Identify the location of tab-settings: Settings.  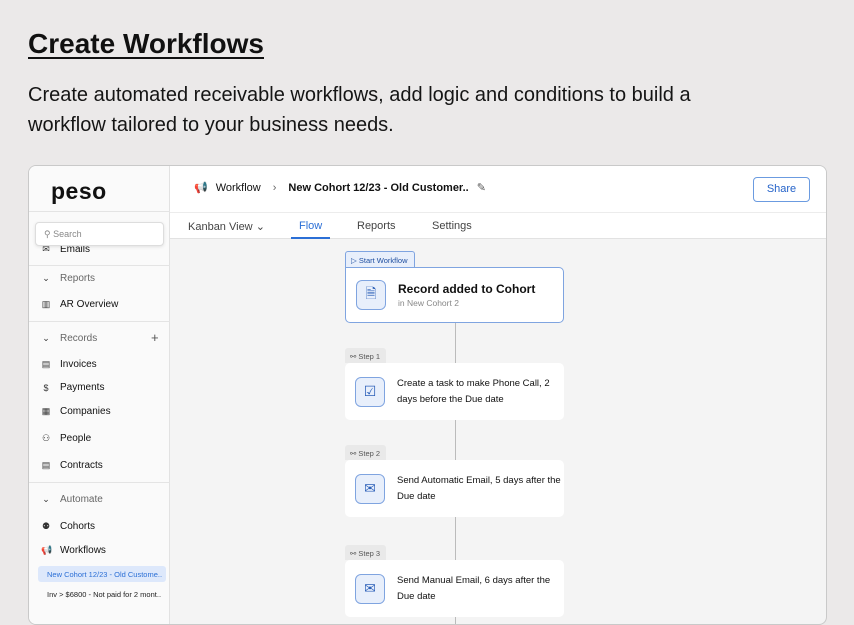
(452, 226).